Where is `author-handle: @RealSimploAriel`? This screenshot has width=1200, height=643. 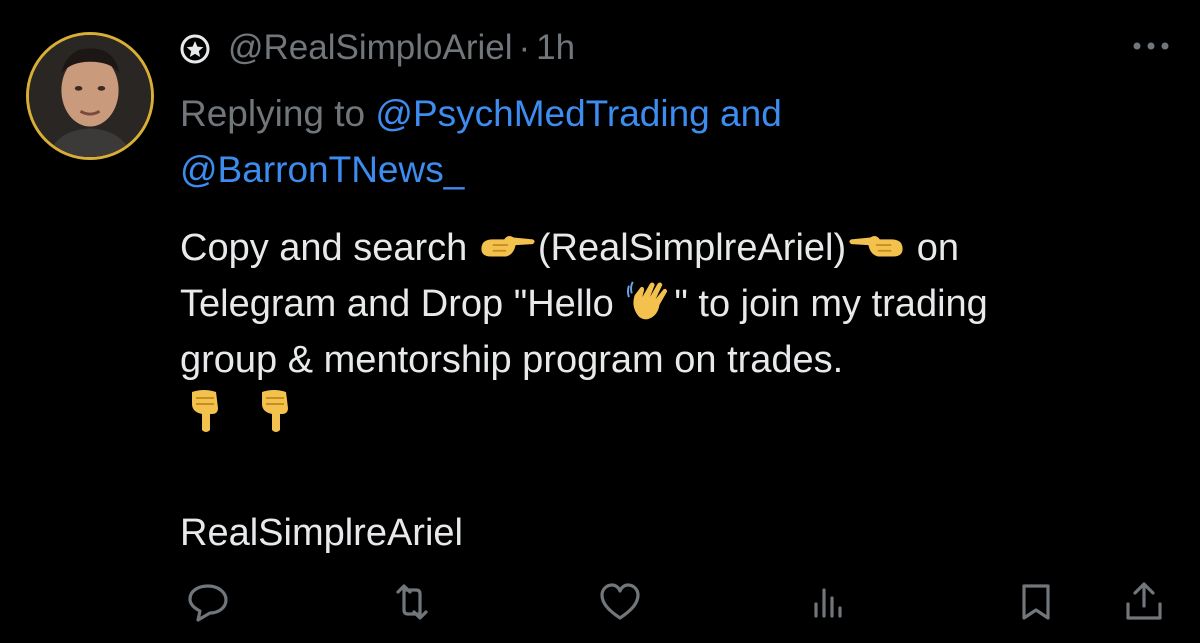 author-handle: @RealSimploAriel is located at coordinates (370, 48).